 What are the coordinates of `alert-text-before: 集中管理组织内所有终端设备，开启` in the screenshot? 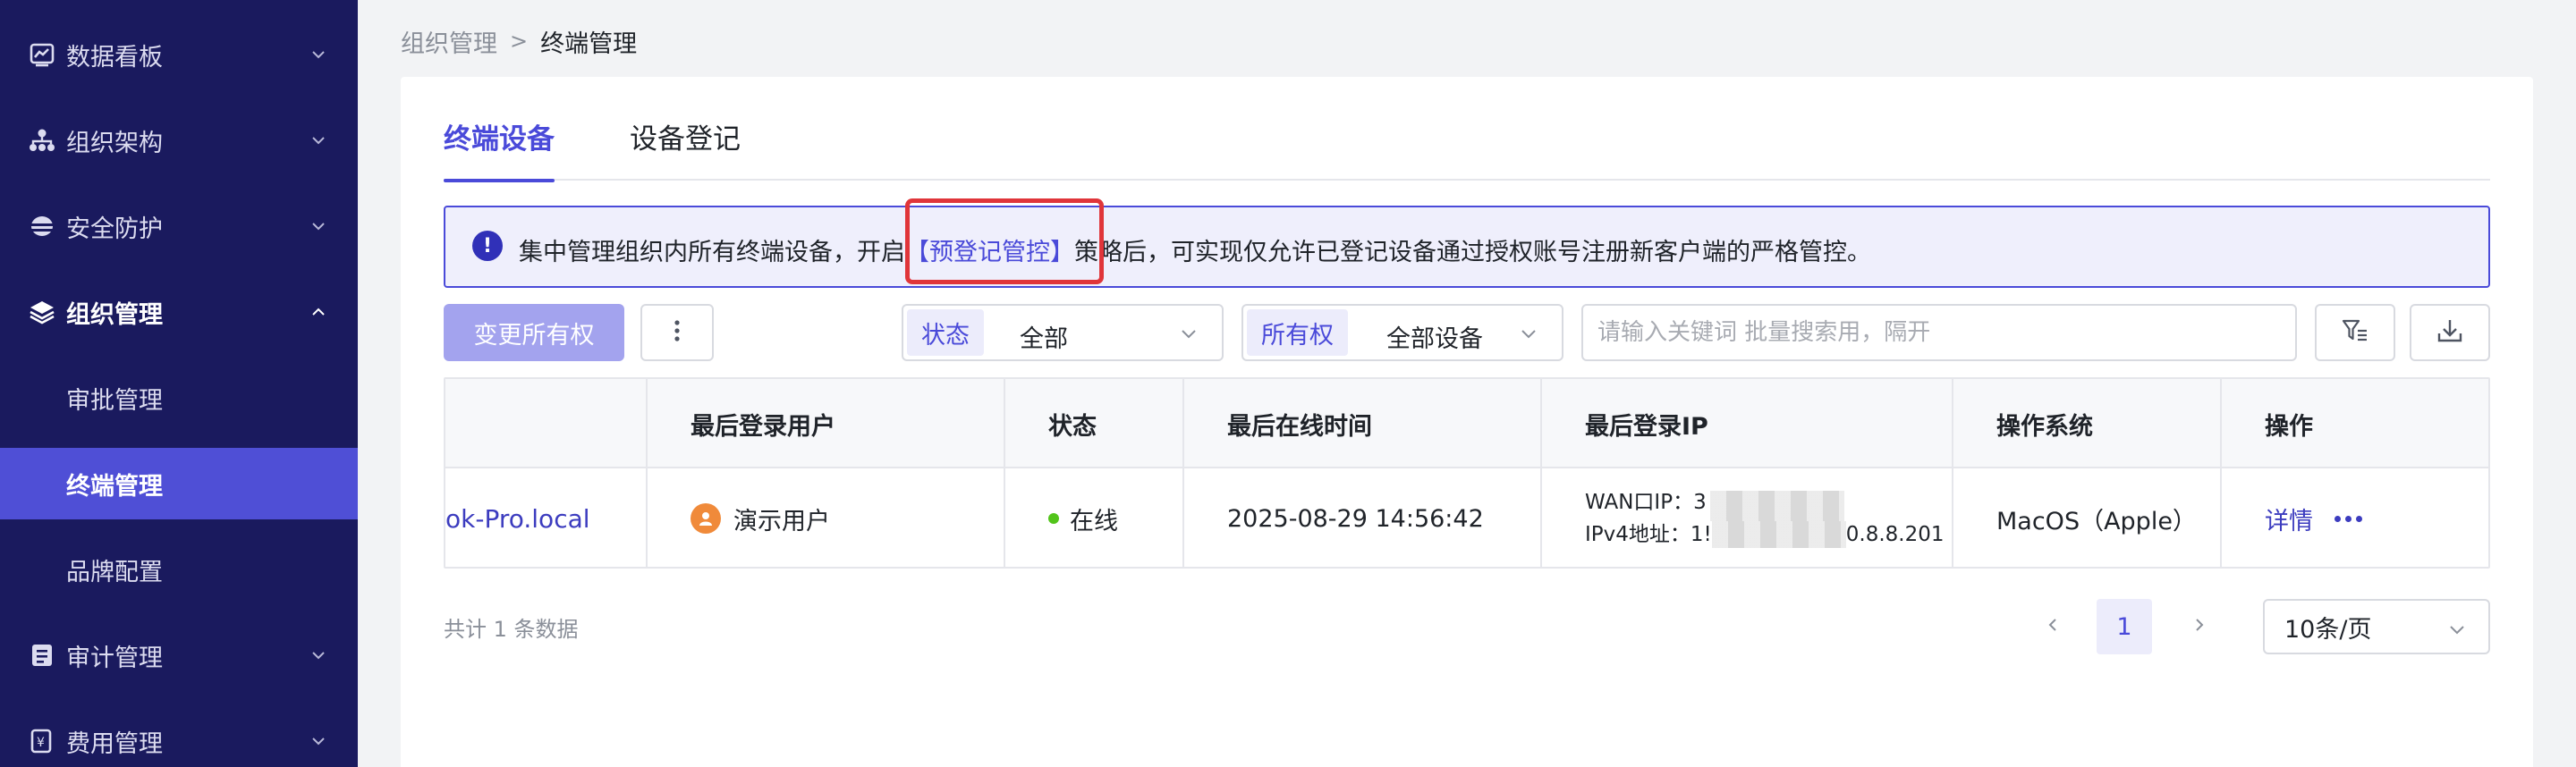 It's located at (712, 252).